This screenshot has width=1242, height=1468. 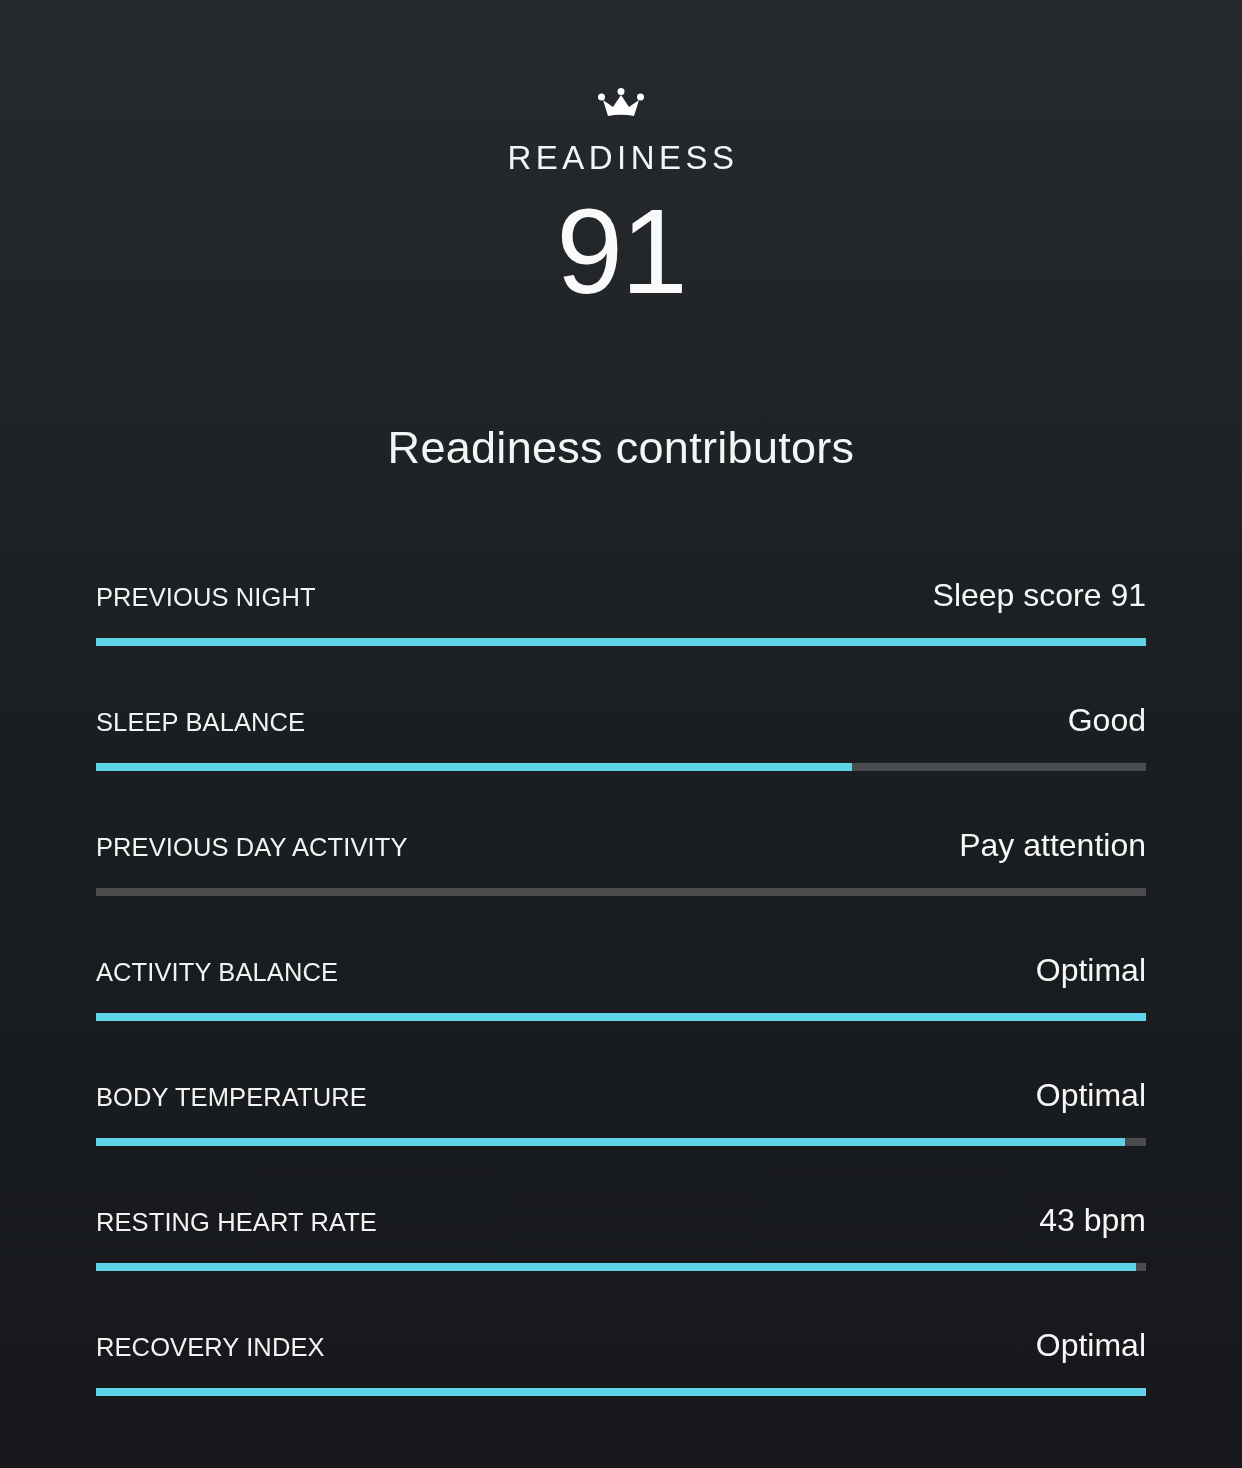 What do you see at coordinates (206, 597) in the screenshot?
I see `contributor-label: PREVIOUS NIGHT` at bounding box center [206, 597].